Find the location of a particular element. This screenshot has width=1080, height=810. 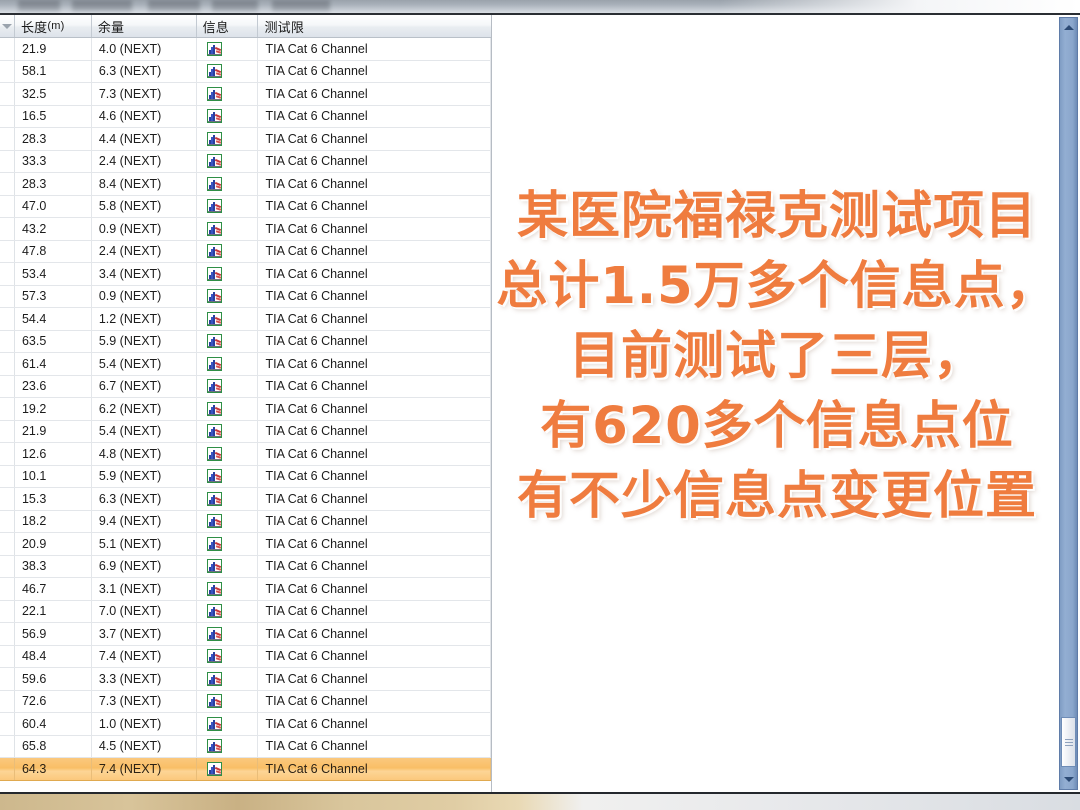

table-row: 47.8 2.4 (NEXT) TIA Cat 6 Channel is located at coordinates (245, 251).